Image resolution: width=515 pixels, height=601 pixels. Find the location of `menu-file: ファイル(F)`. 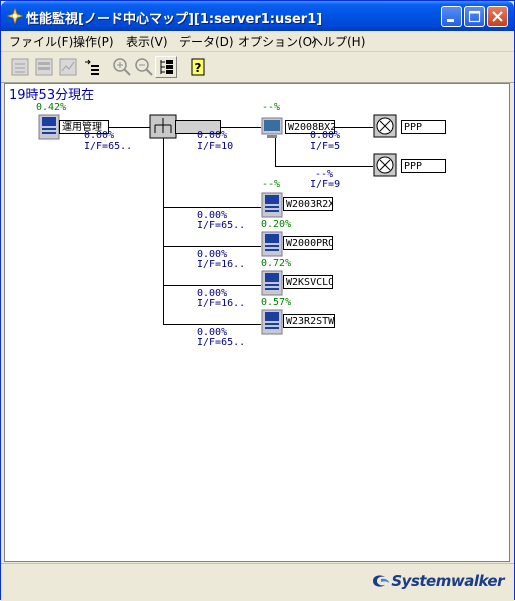

menu-file: ファイル(F) is located at coordinates (41, 41).